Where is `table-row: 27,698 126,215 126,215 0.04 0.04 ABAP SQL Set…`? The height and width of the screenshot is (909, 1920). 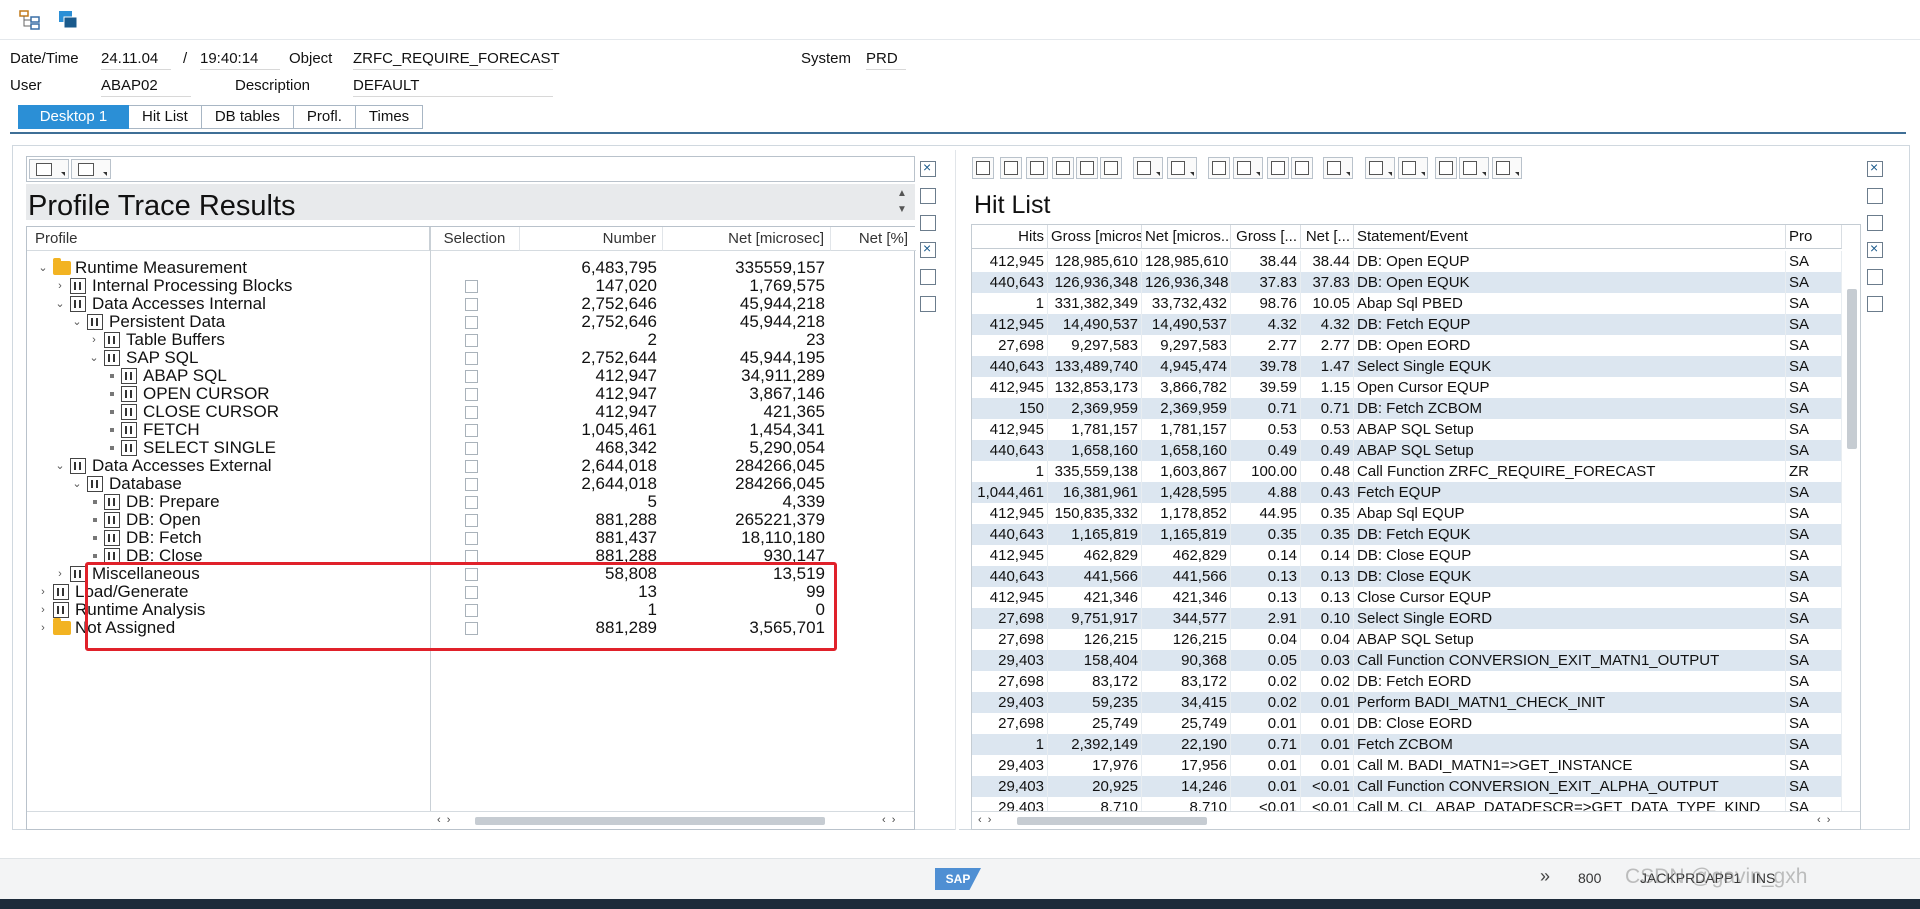
table-row: 27,698 126,215 126,215 0.04 0.04 ABAP SQL Set… is located at coordinates (1407, 639).